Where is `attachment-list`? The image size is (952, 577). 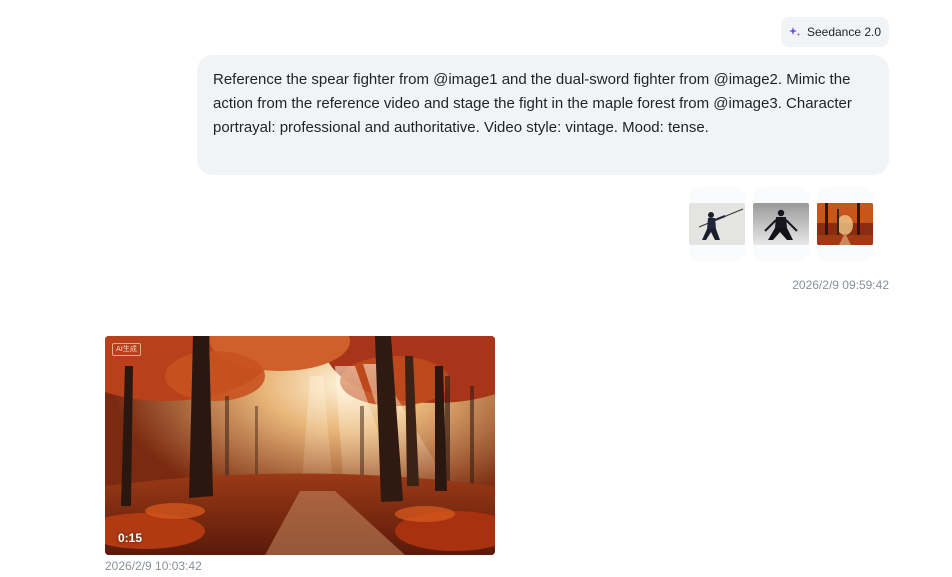 attachment-list is located at coordinates (781, 224).